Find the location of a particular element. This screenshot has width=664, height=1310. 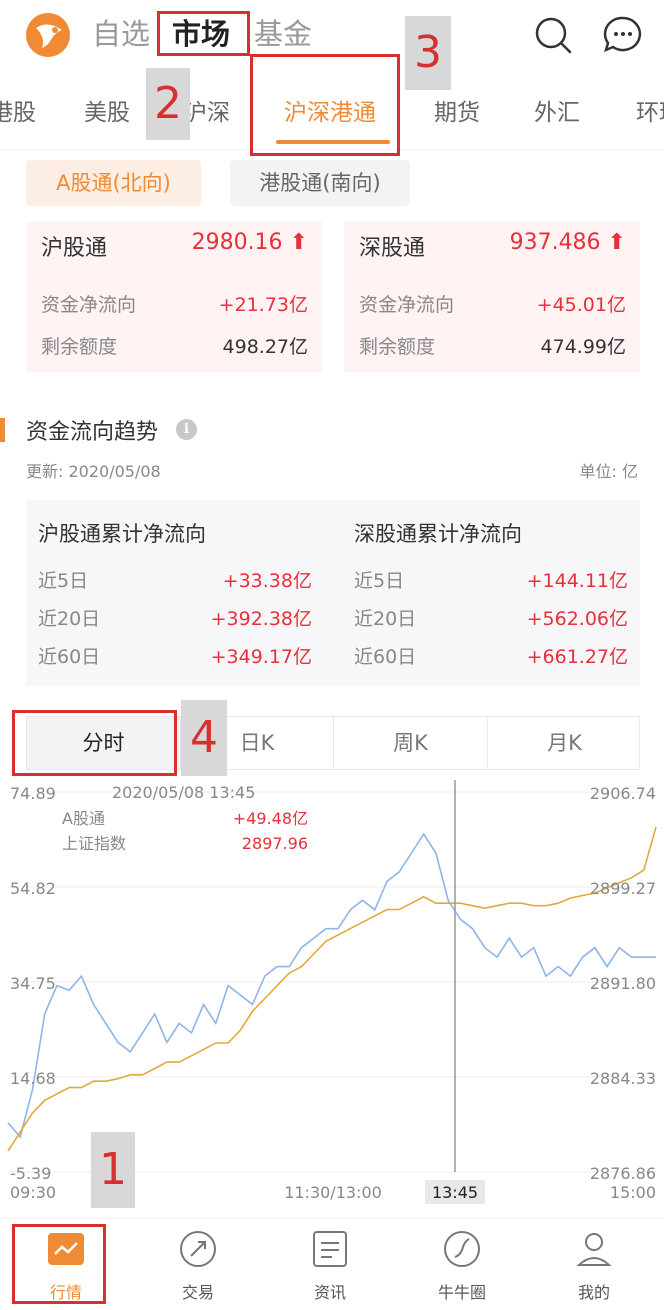

tooltip-value: +49.48亿 is located at coordinates (270, 818).